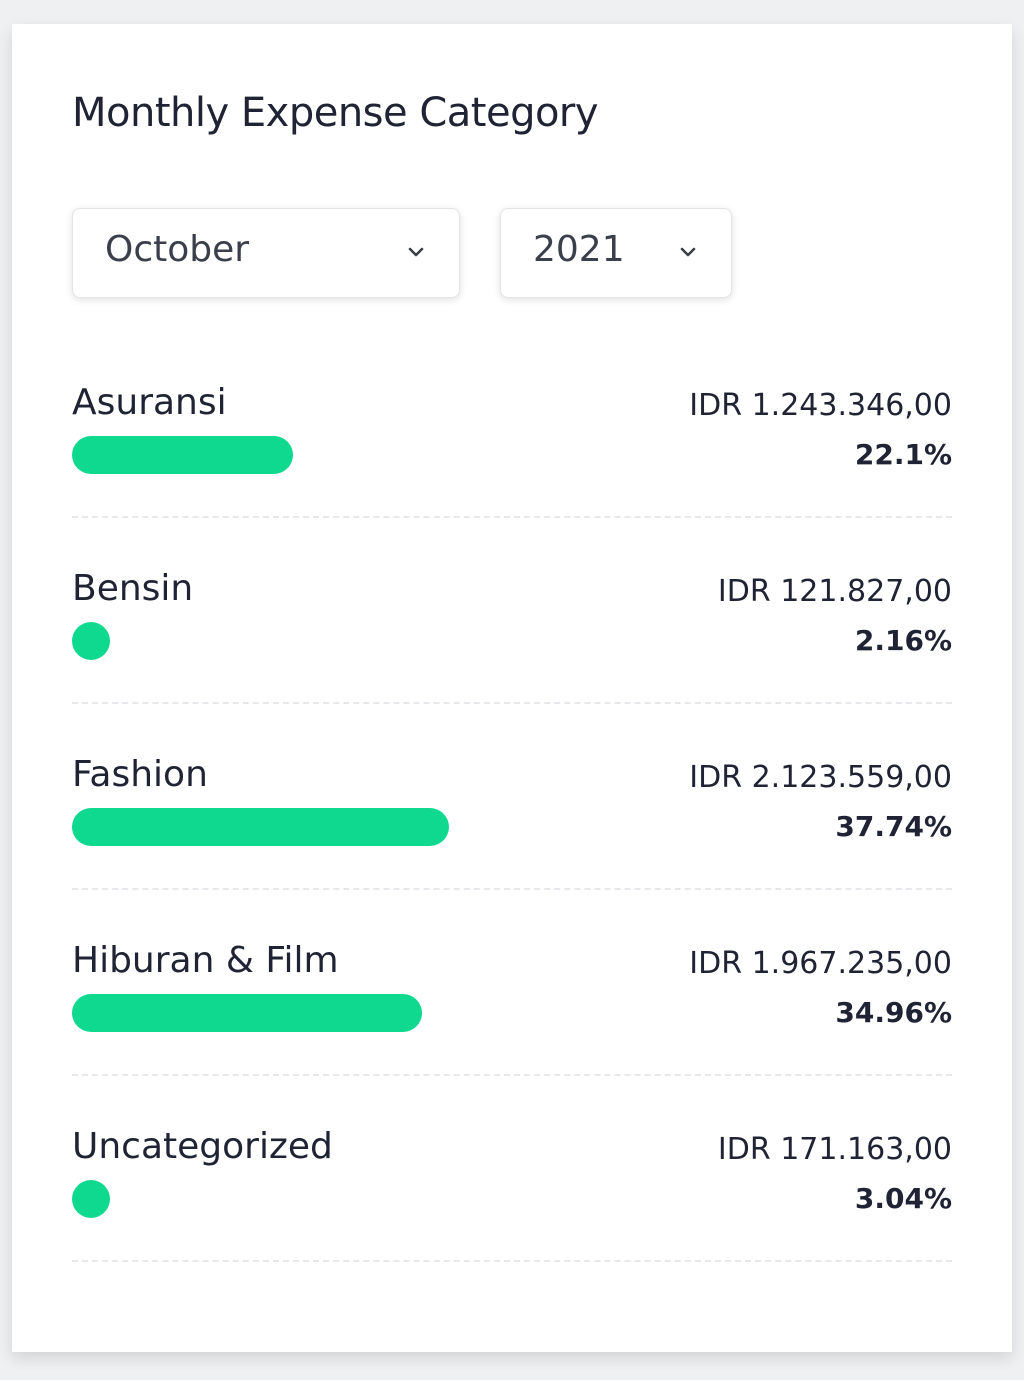  What do you see at coordinates (202, 1146) in the screenshot?
I see `category-name: Uncategorized` at bounding box center [202, 1146].